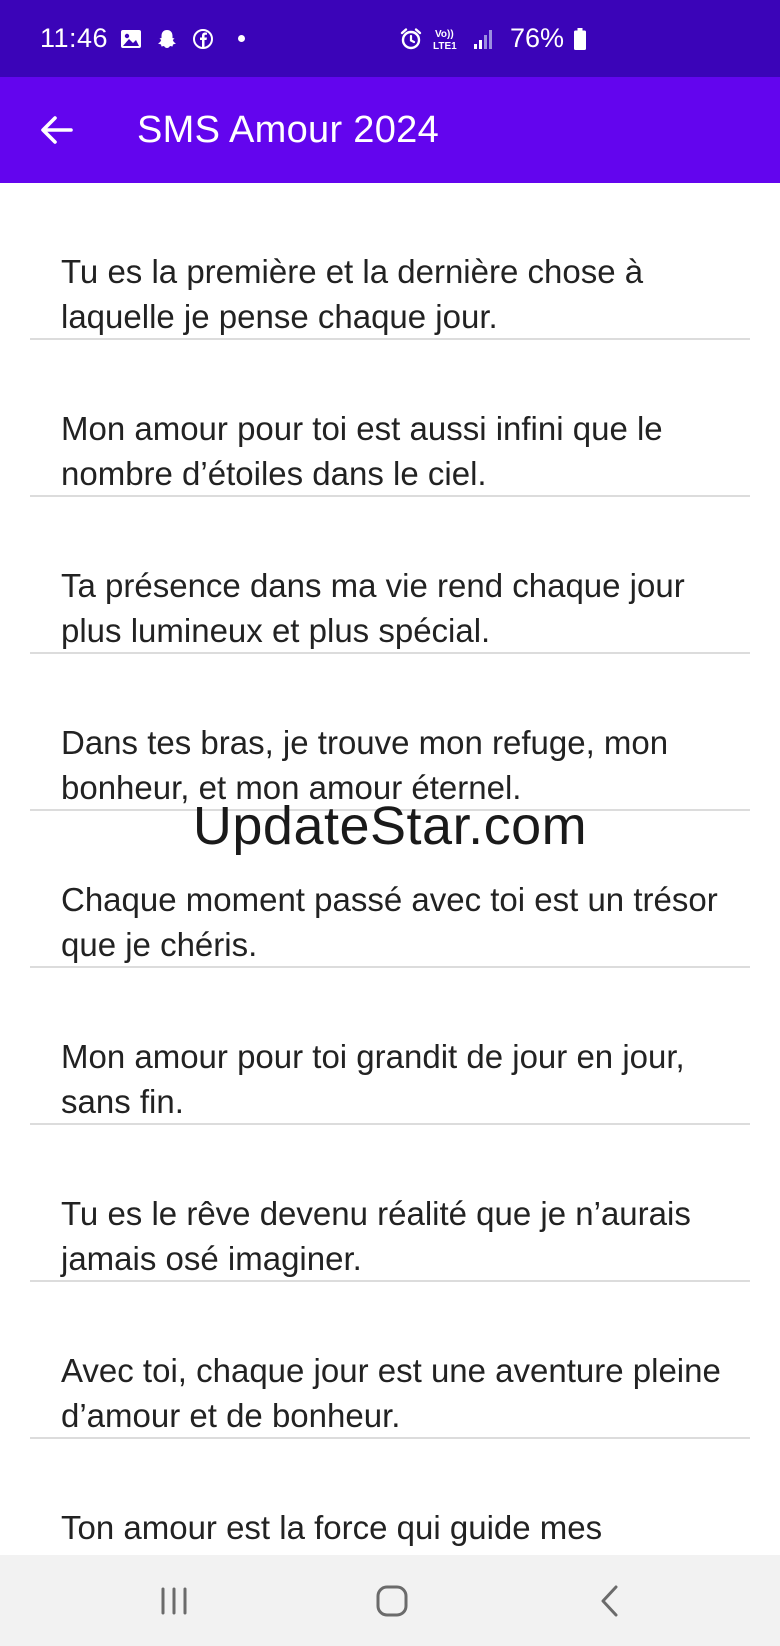 This screenshot has height=1646, width=780. I want to click on gallery-icon, so click(131, 39).